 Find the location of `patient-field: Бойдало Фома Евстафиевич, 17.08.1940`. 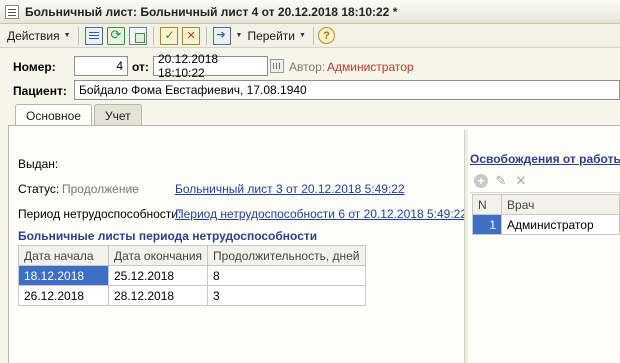

patient-field: Бойдало Фома Евстафиевич, 17.08.1940 is located at coordinates (347, 90).